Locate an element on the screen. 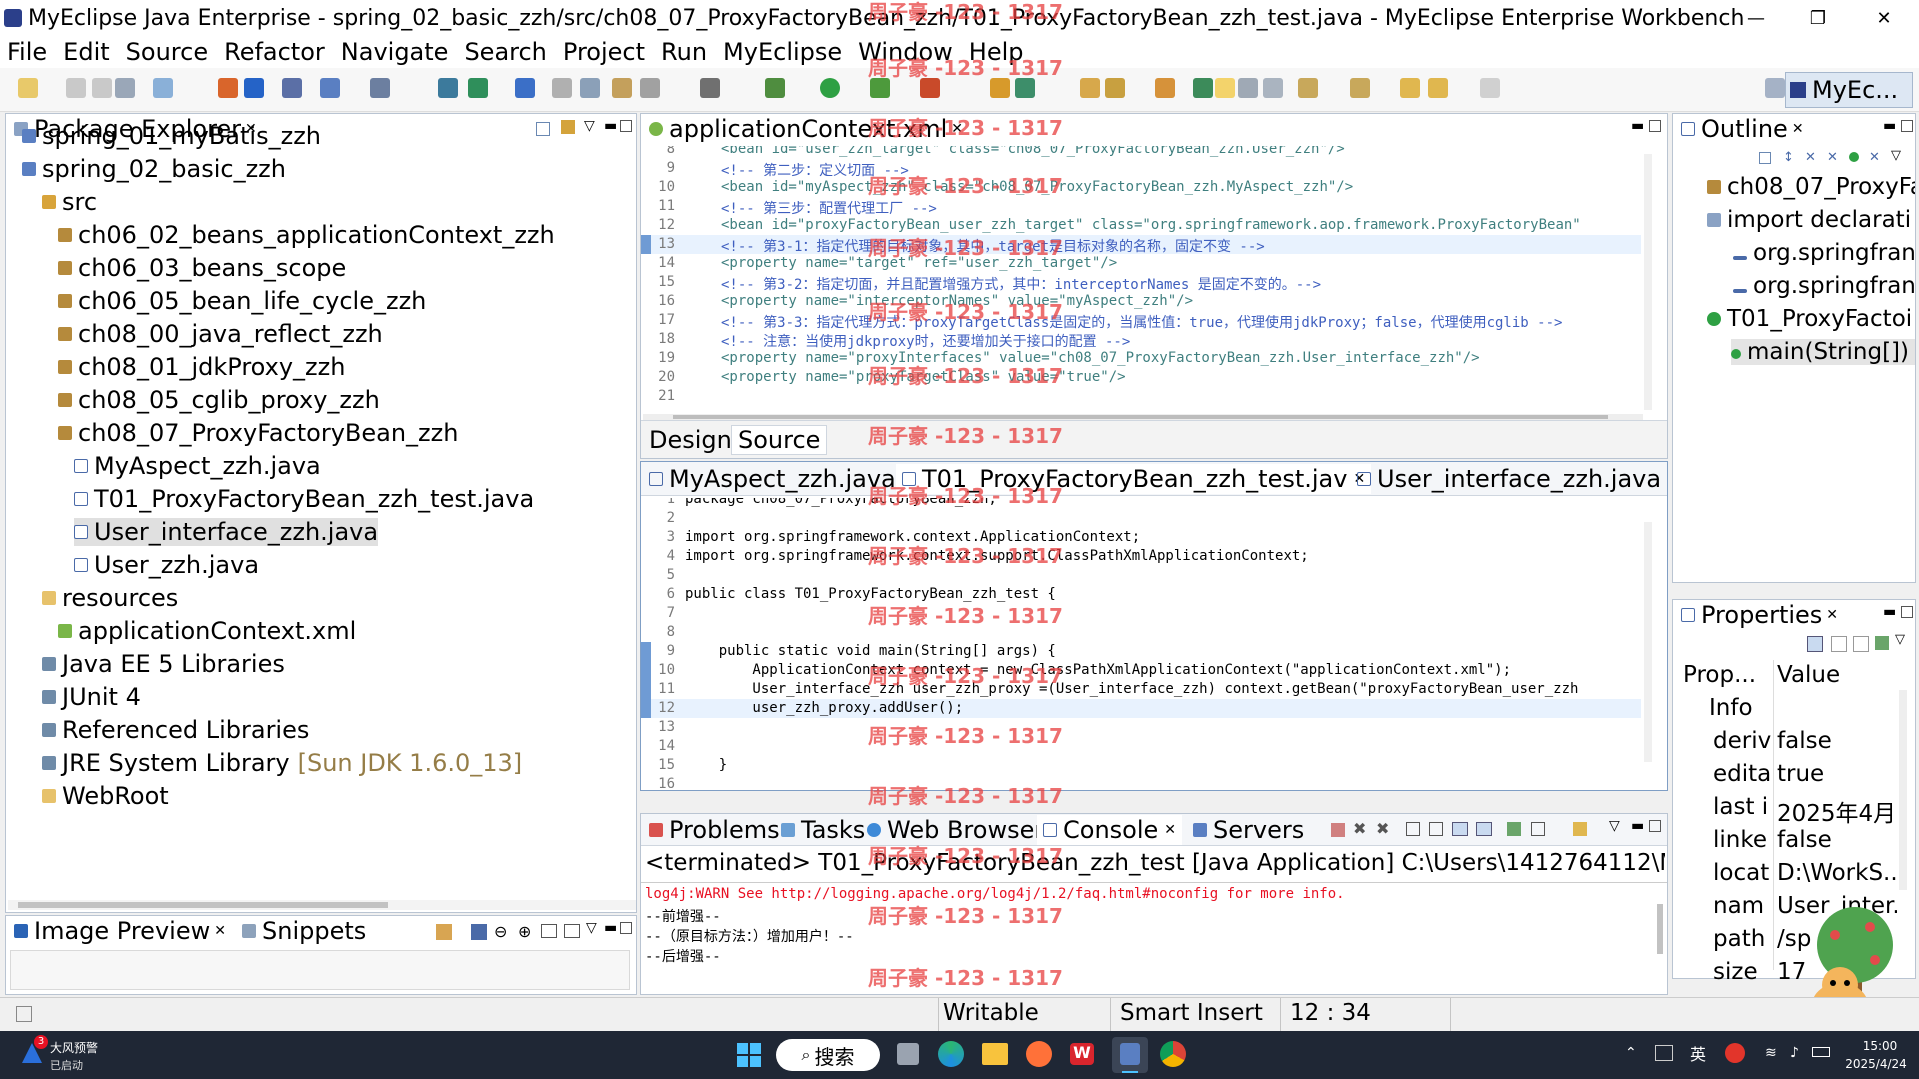 This screenshot has height=1079, width=1919. file-explorer-icon is located at coordinates (995, 1054).